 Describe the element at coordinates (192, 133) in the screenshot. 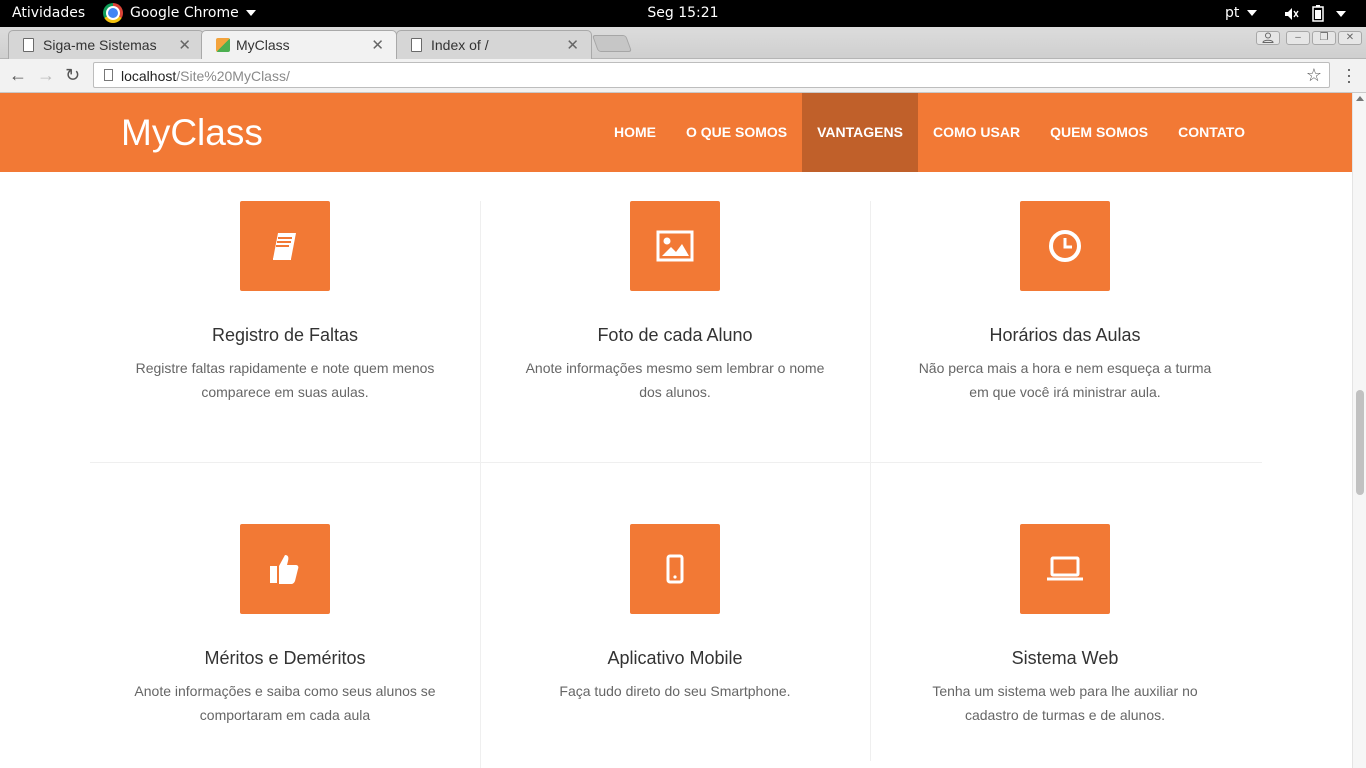

I see `site-brand: MyClass` at that location.